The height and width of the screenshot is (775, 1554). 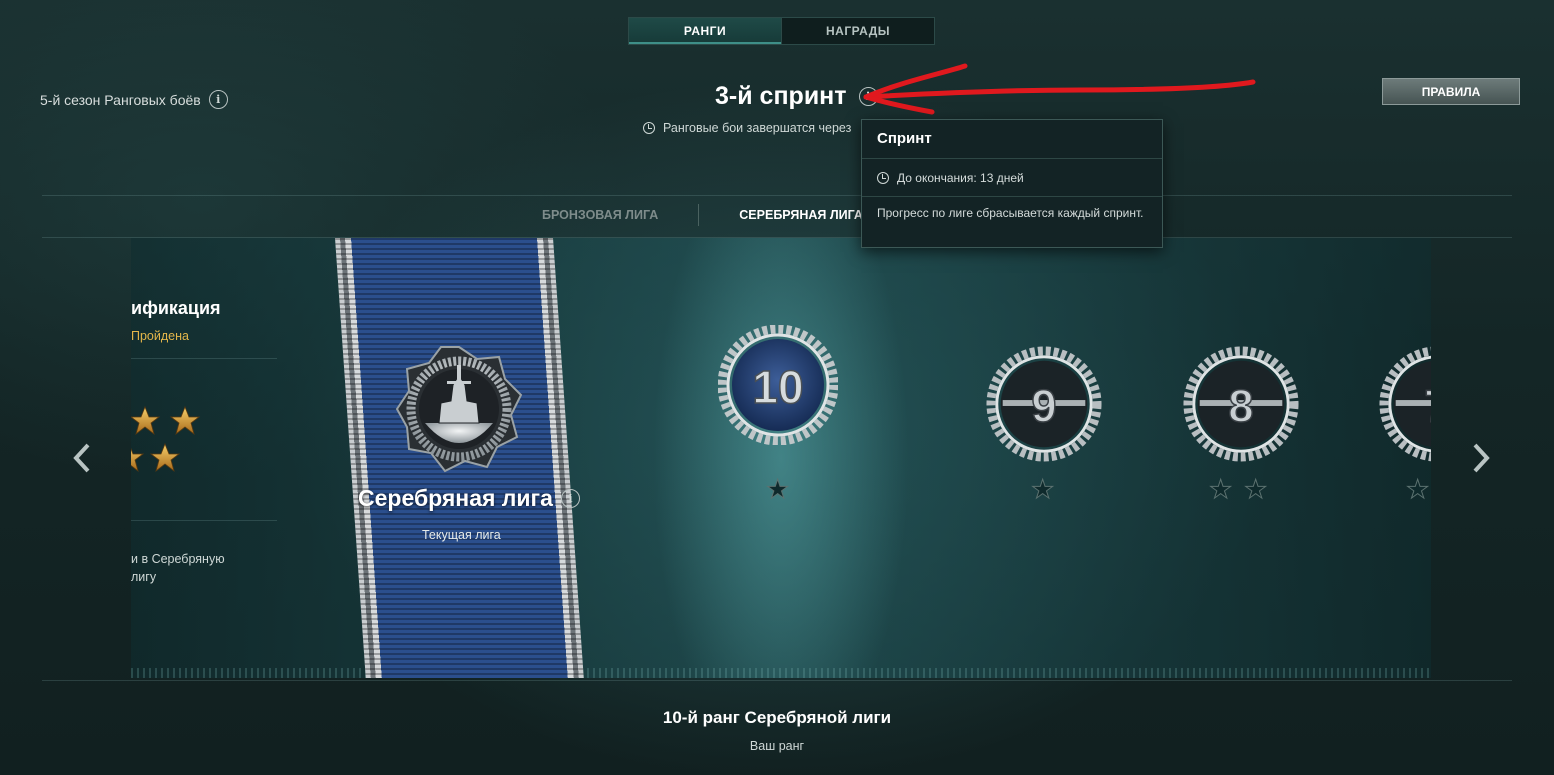 What do you see at coordinates (1427, 406) in the screenshot?
I see `rank-7-number: 7` at bounding box center [1427, 406].